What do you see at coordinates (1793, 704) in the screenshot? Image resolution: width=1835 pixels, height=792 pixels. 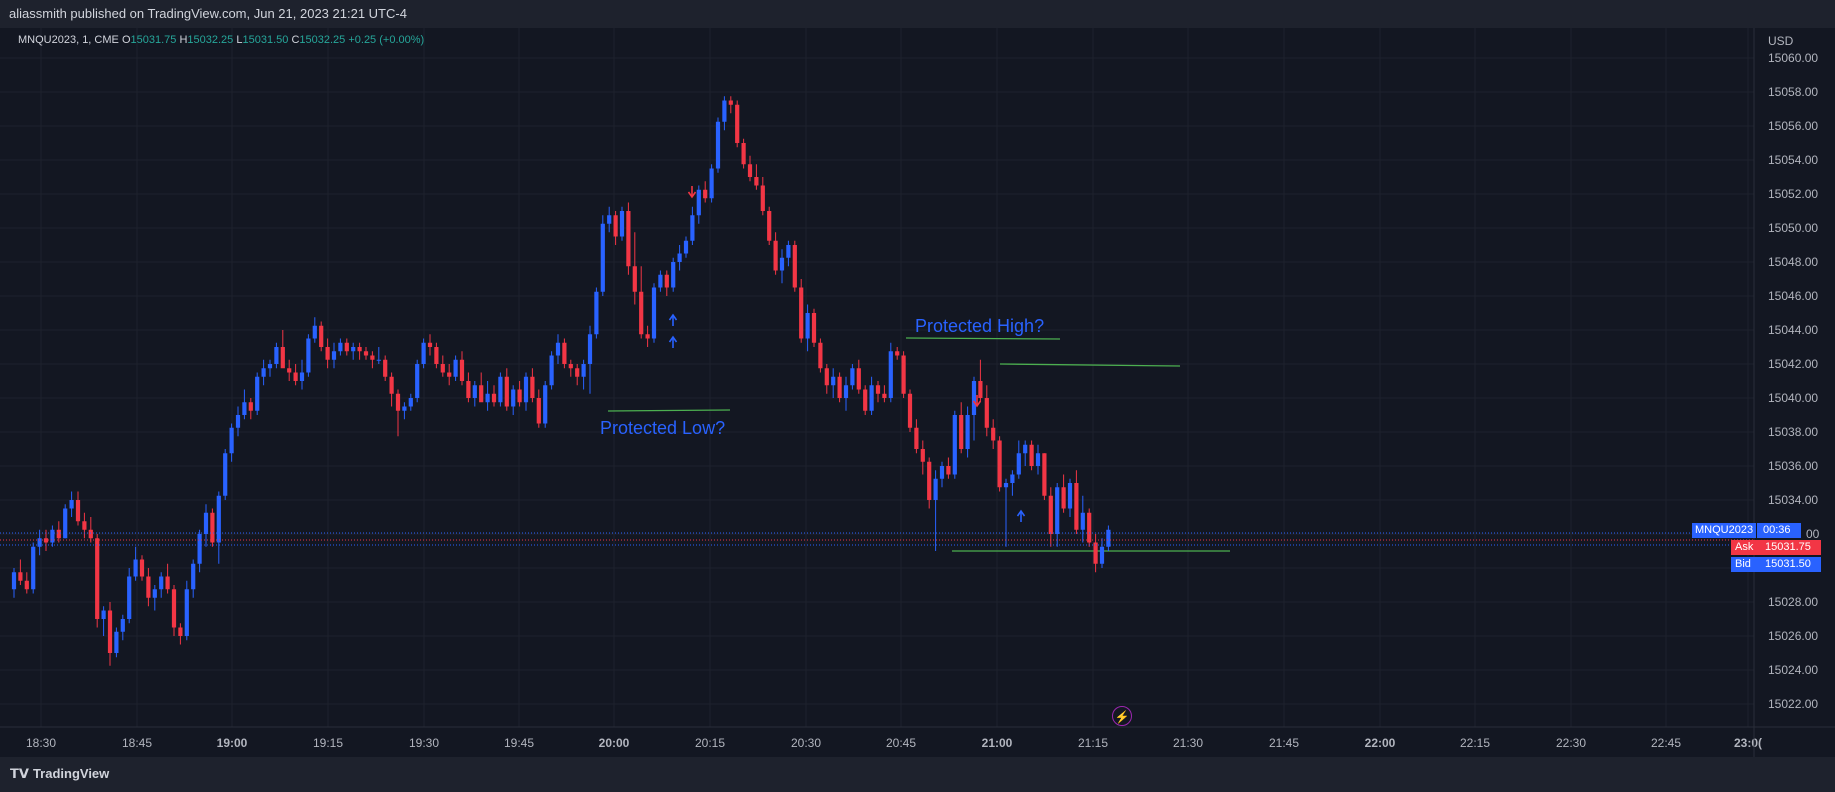 I see `price-tick-label: 15022.00` at bounding box center [1793, 704].